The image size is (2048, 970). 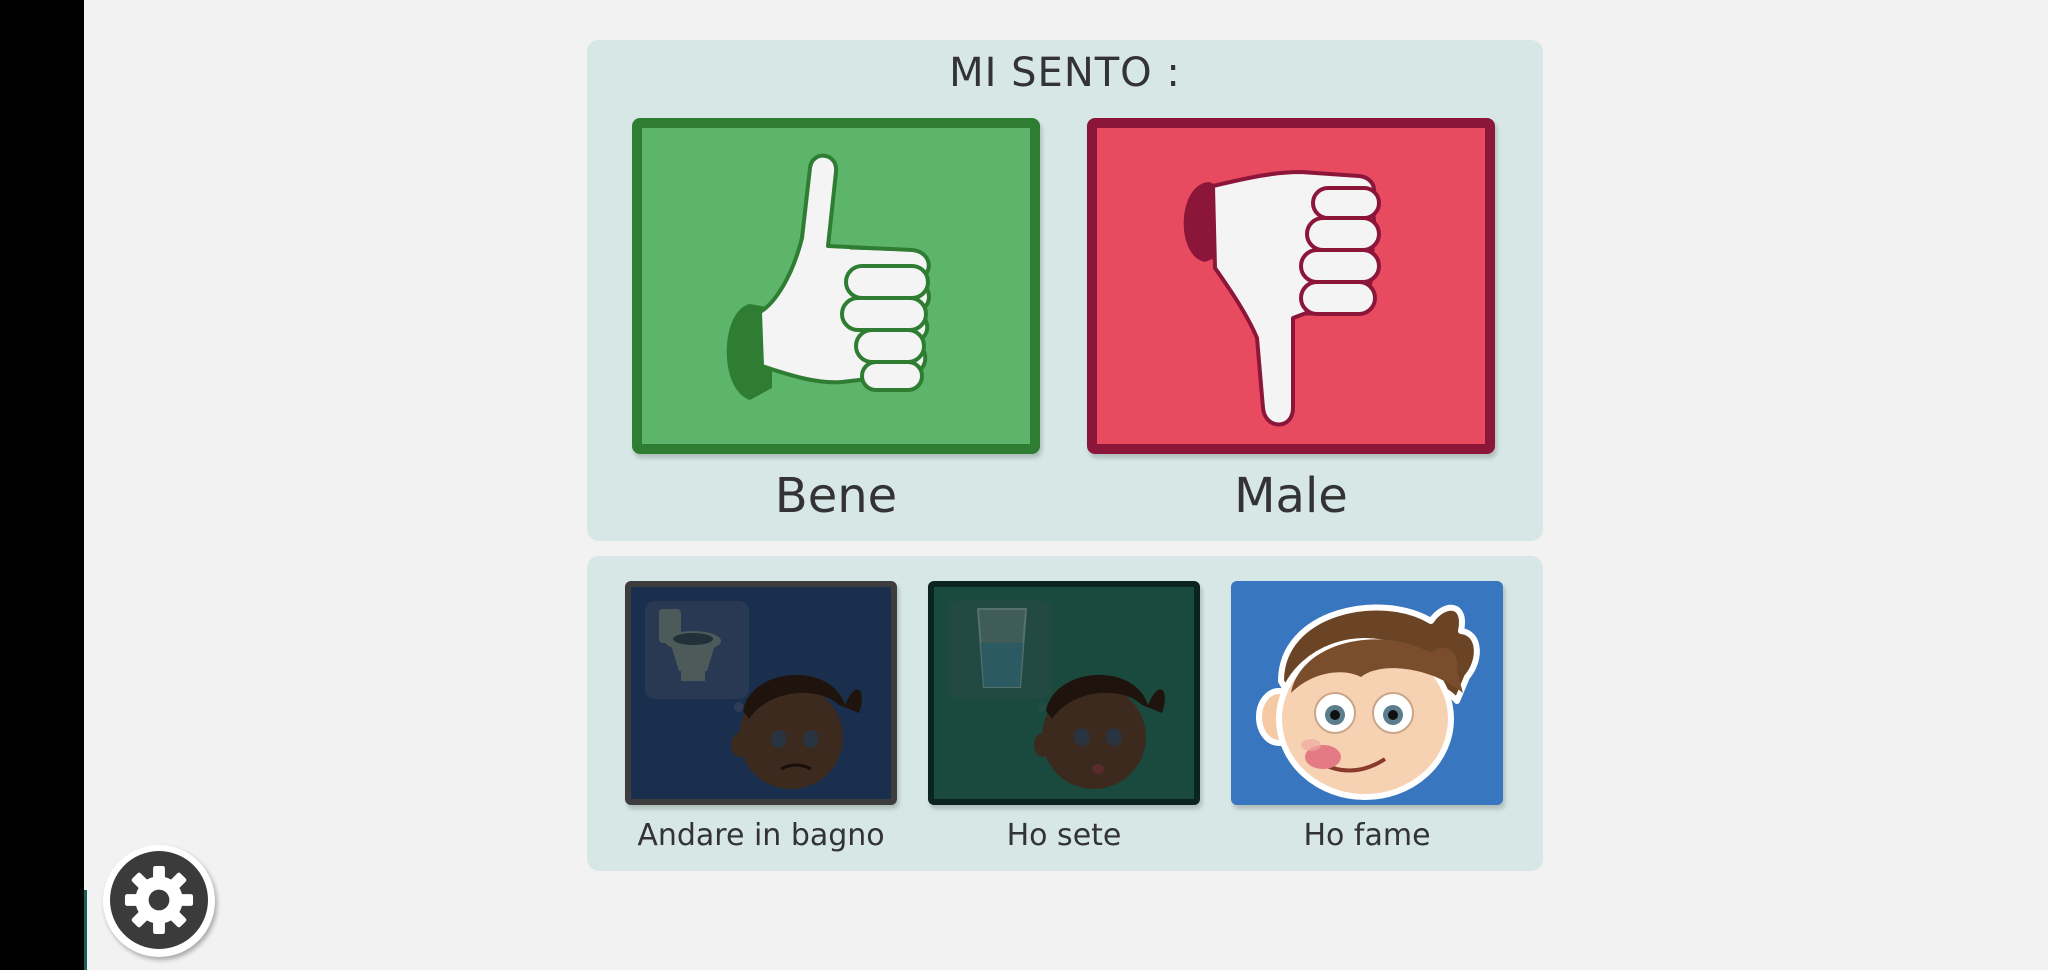 I want to click on feel-good-label: Bene, so click(x=836, y=496).